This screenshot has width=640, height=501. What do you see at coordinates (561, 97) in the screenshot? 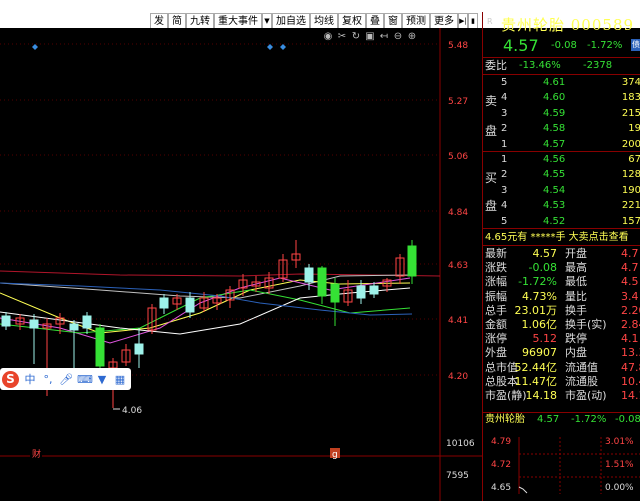
I see `ask-row: 4 4.60 183` at bounding box center [561, 97].